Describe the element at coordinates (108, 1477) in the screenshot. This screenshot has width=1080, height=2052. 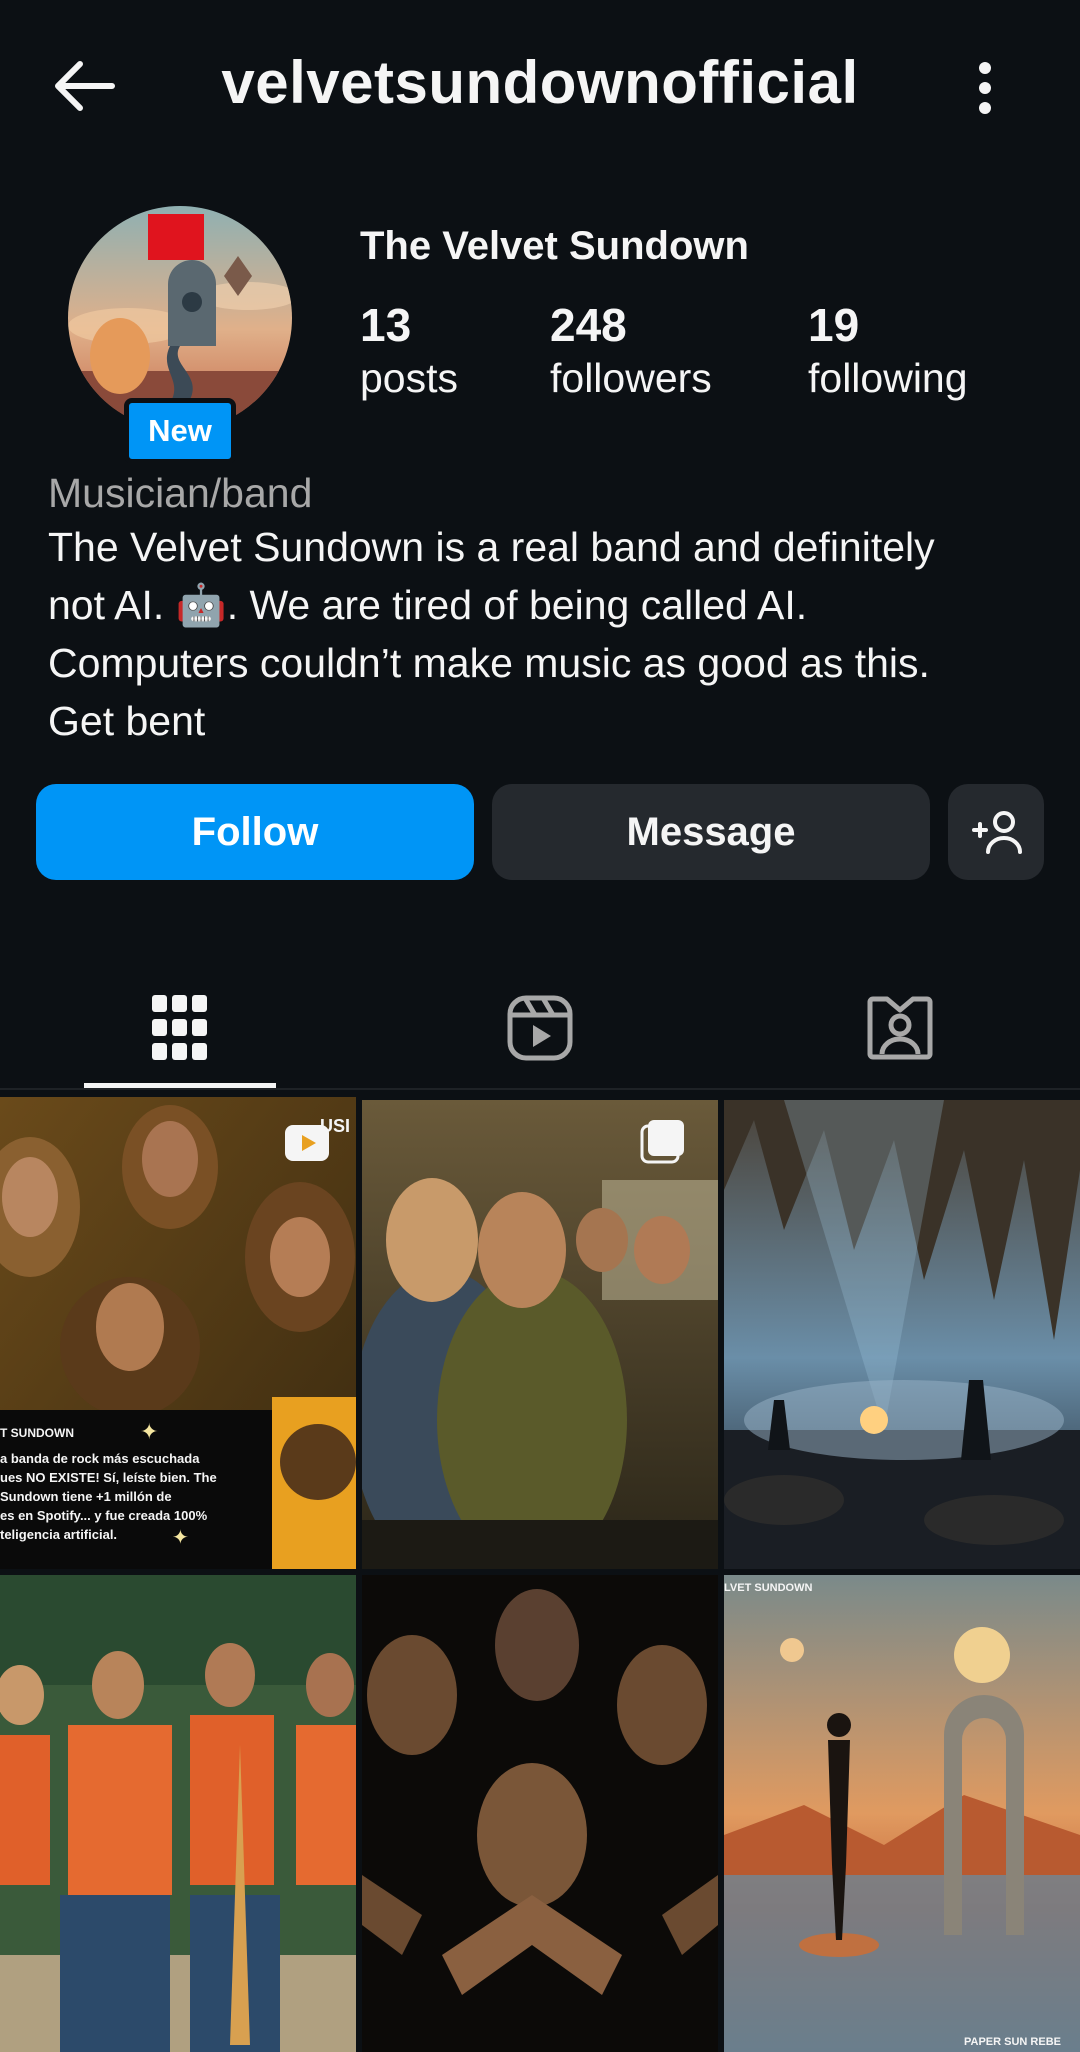
I see `post-1-overlay-line: ues NO EXISTE! Sí, leíste bien. The` at that location.